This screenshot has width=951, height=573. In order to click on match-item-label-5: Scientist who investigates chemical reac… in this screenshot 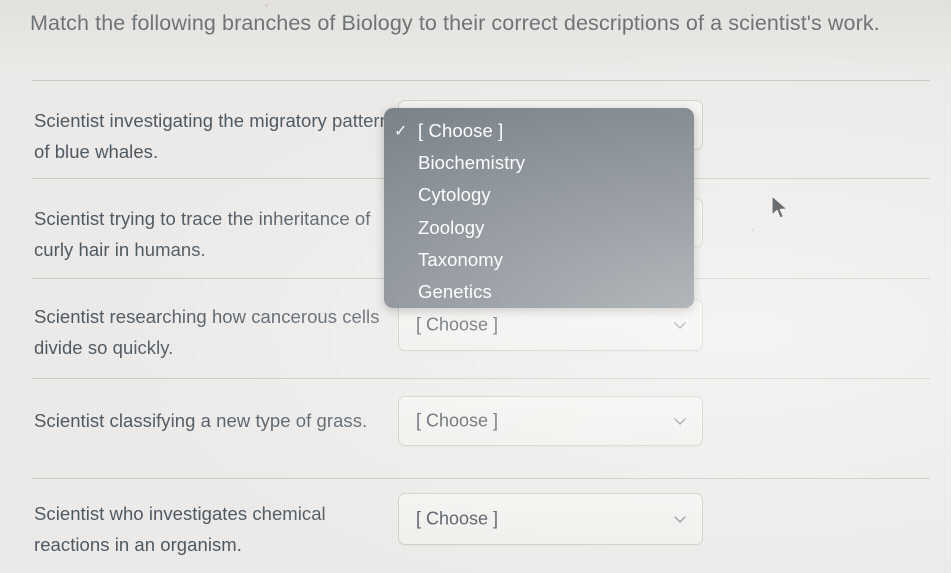, I will do `click(180, 529)`.